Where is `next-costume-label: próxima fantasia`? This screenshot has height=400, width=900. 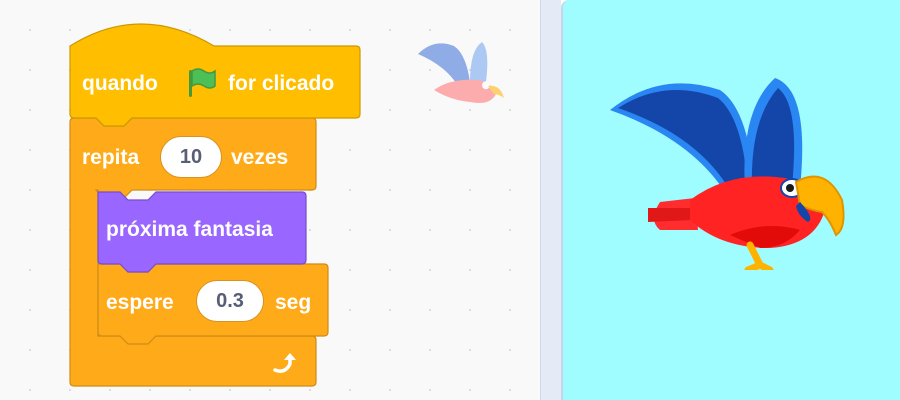
next-costume-label: próxima fantasia is located at coordinates (189, 229).